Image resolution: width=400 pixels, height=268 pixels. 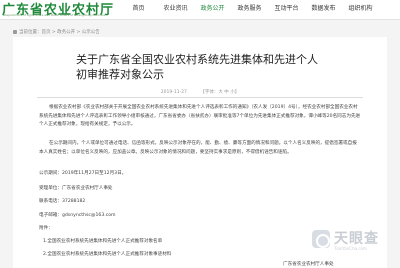 I want to click on breadcrumb: 当前位置：首页 > 政务公开 > 公示公告, so click(x=56, y=32).